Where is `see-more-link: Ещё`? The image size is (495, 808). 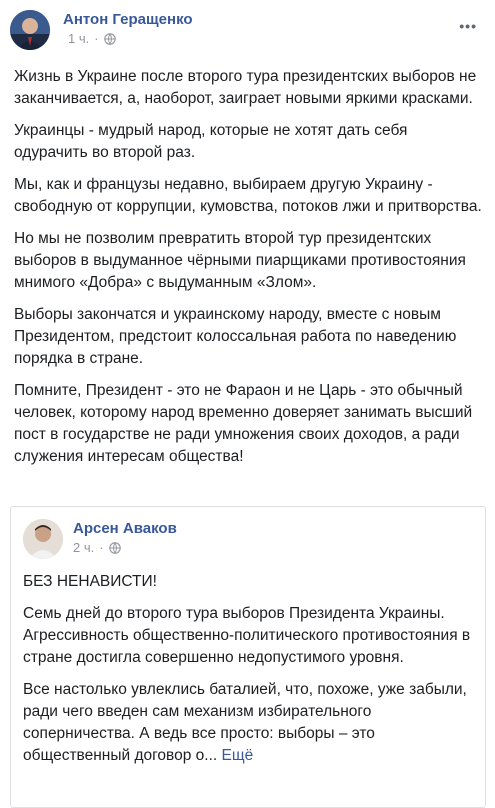 see-more-link: Ещё is located at coordinates (238, 755).